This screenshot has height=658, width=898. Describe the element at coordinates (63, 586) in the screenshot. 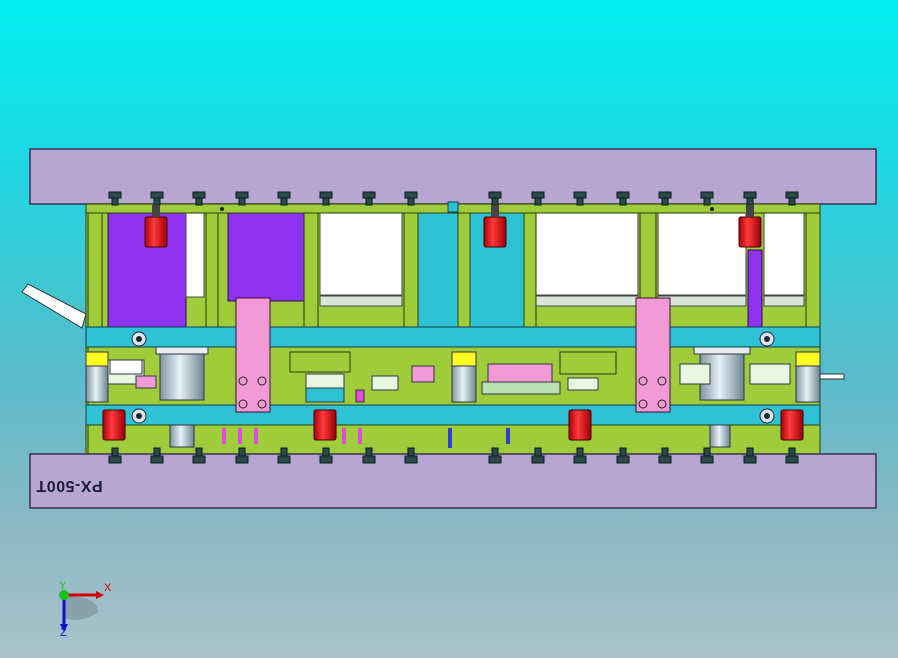

I see `y-axis-label: Y` at that location.